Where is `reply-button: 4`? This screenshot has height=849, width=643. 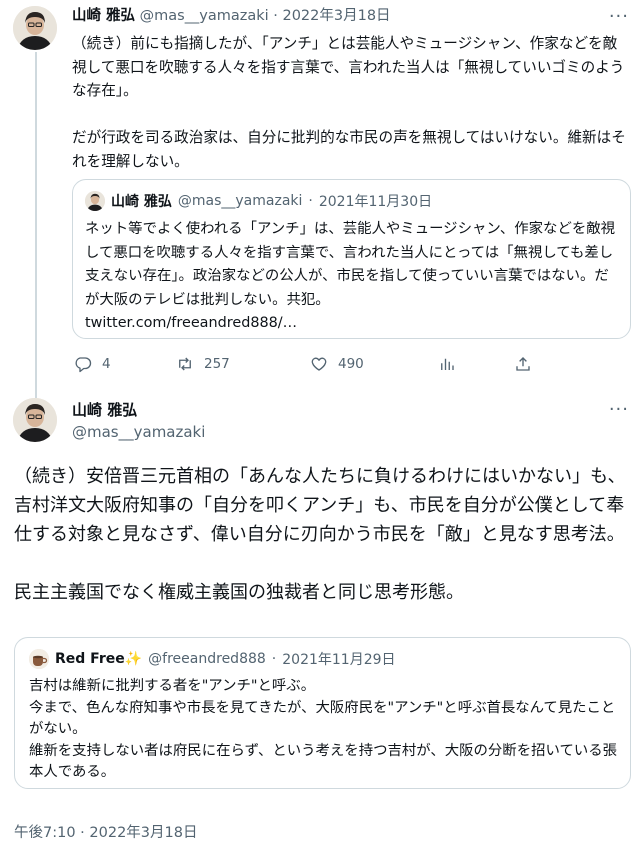
reply-button: 4 is located at coordinates (92, 364).